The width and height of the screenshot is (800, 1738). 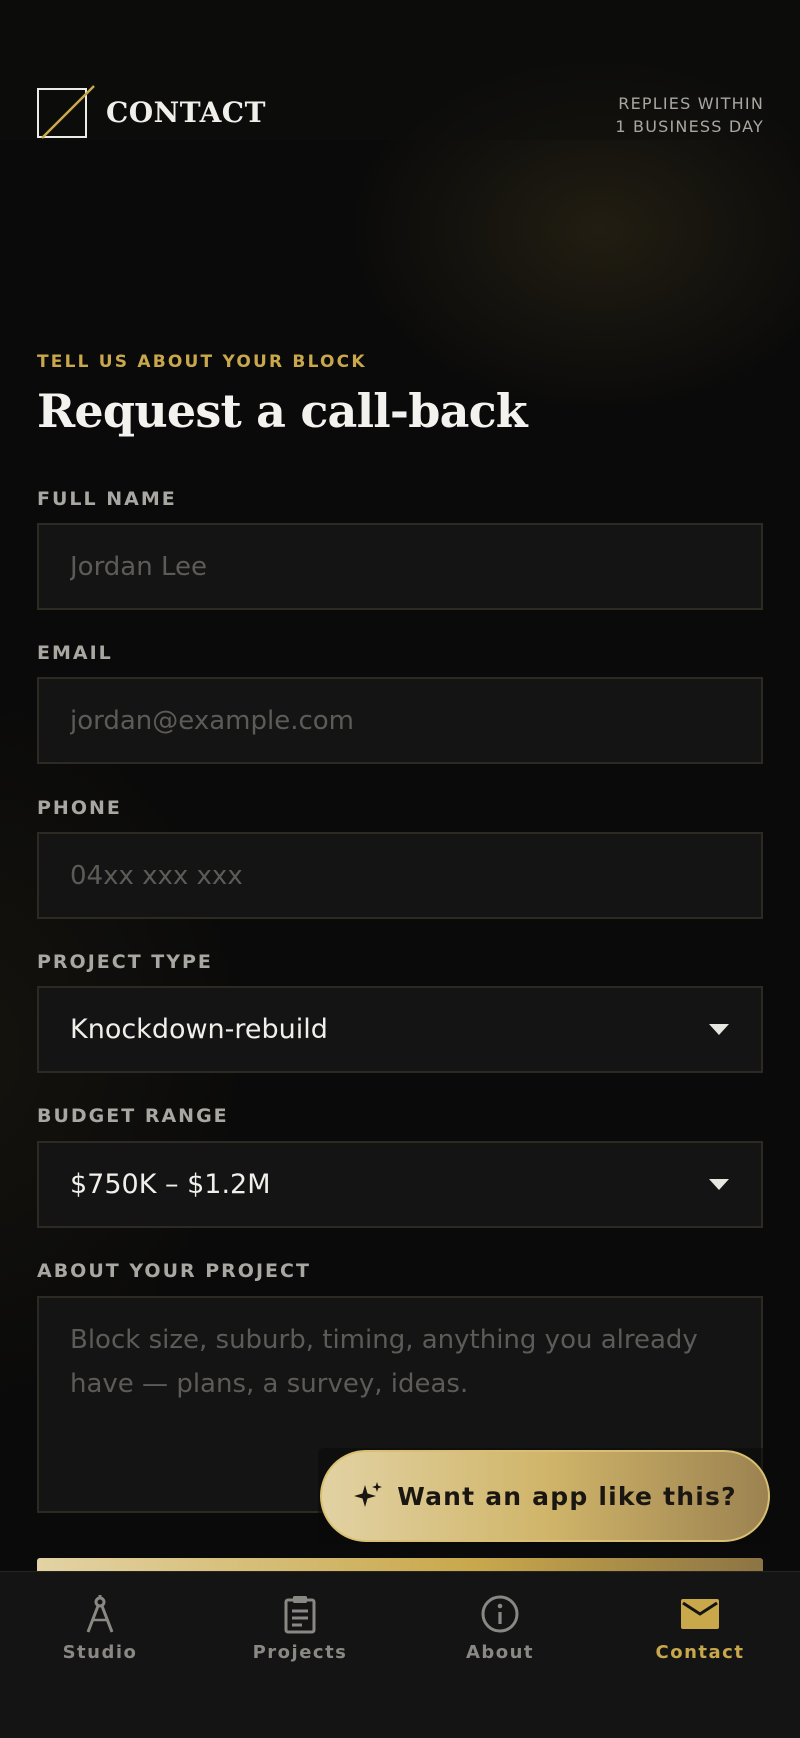 I want to click on want-app-button: Want an app like this?, so click(x=545, y=1496).